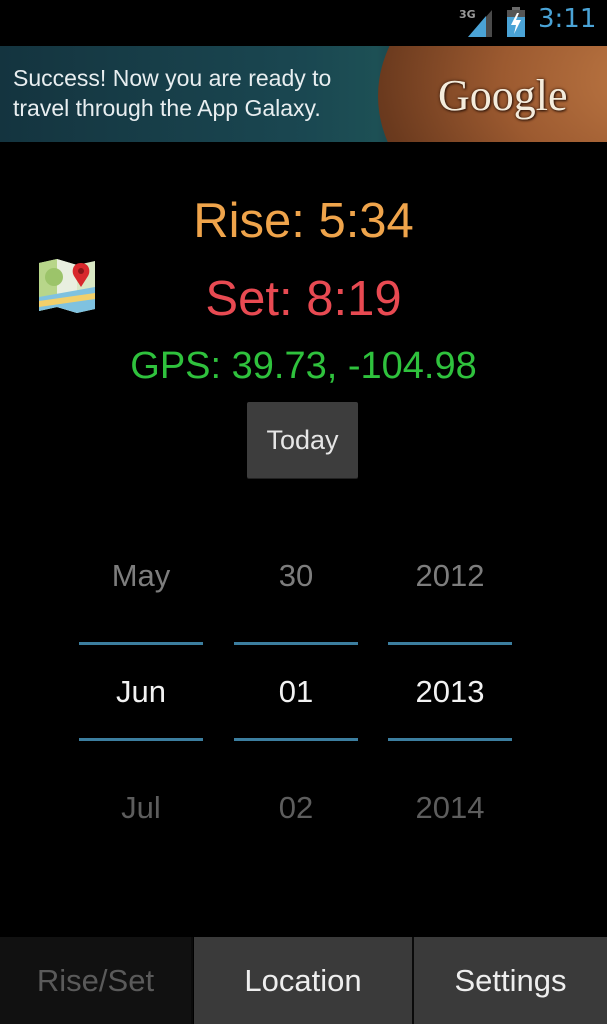 The width and height of the screenshot is (607, 1024). What do you see at coordinates (302, 440) in the screenshot?
I see `today-button: Today` at bounding box center [302, 440].